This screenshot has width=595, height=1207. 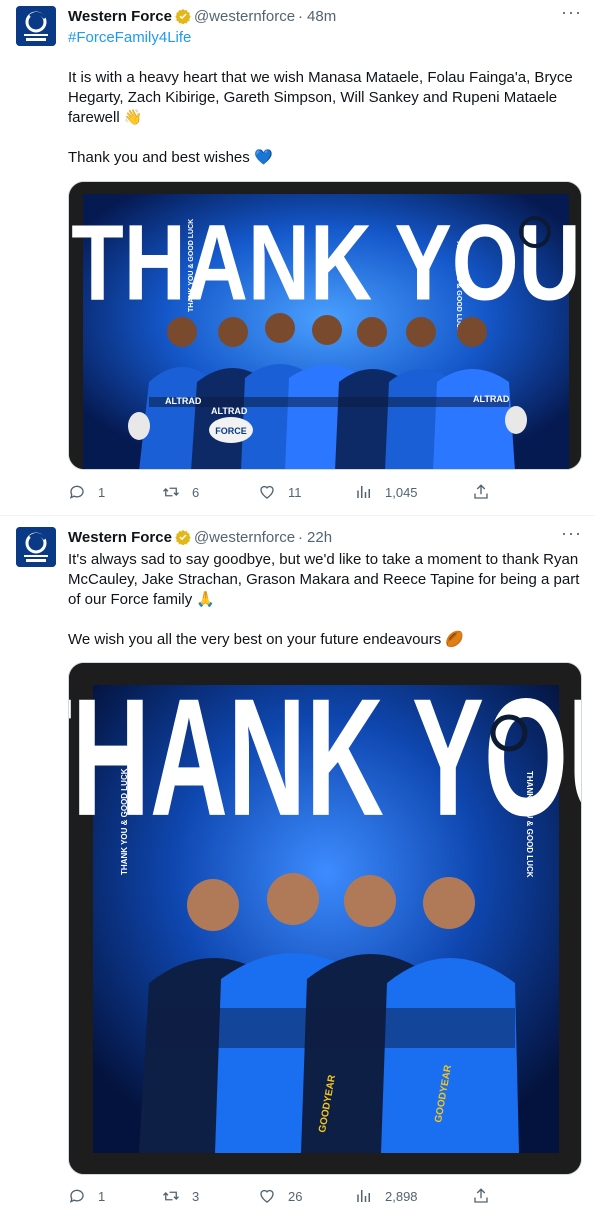 I want to click on view-count: 1,045, so click(x=401, y=492).